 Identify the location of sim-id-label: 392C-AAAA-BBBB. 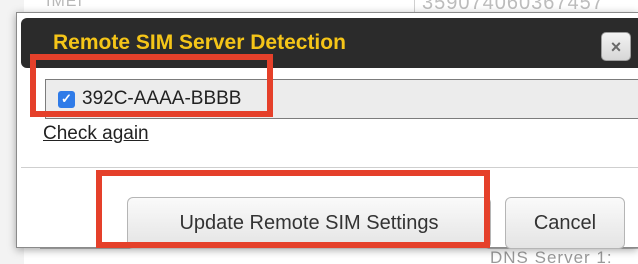
(162, 98).